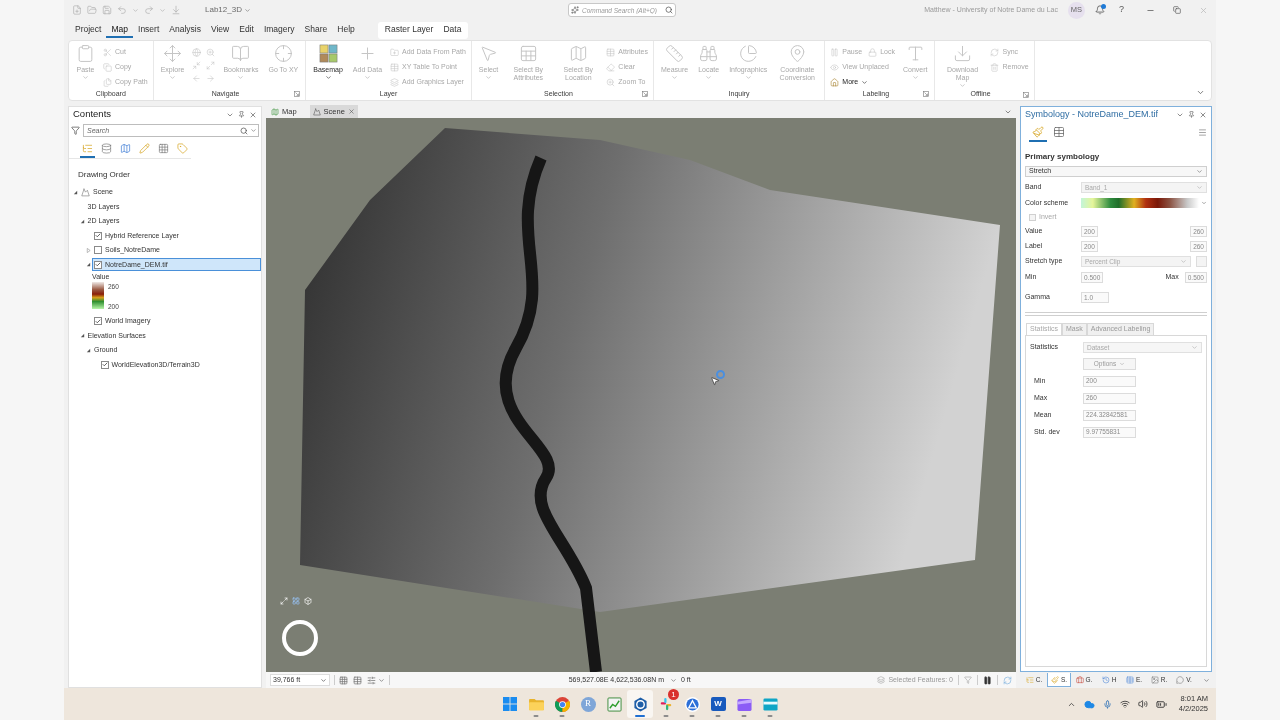 This screenshot has height=720, width=1280. What do you see at coordinates (107, 82) in the screenshot?
I see `files-icon` at bounding box center [107, 82].